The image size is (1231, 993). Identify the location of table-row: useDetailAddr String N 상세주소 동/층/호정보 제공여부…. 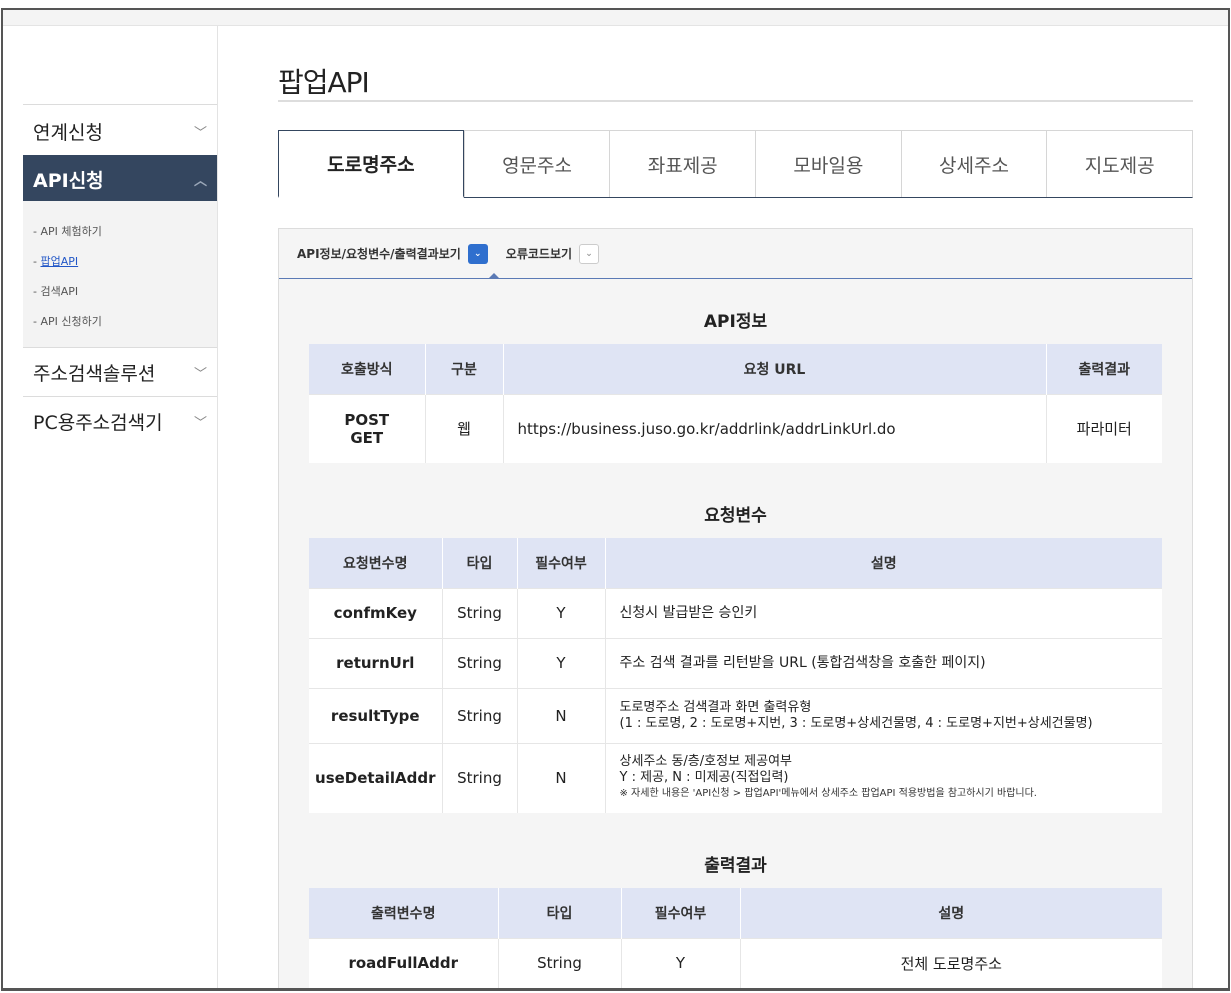
(735, 777).